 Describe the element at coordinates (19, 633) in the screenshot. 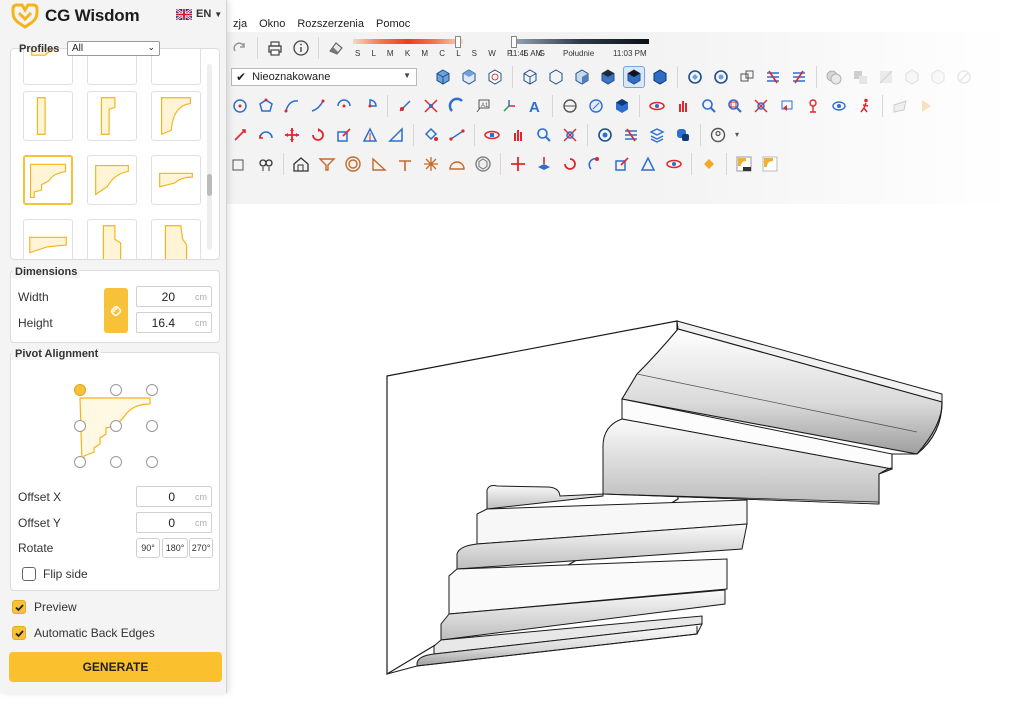

I see `back-edges-checkbox` at that location.